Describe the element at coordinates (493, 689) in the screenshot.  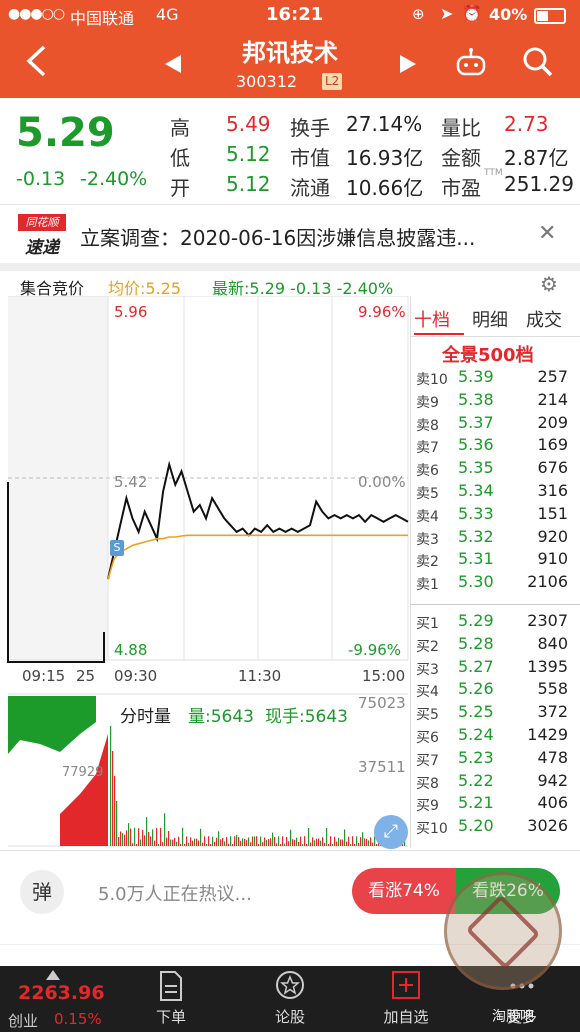
I see `bid-level-row: 买4 5.26 558` at that location.